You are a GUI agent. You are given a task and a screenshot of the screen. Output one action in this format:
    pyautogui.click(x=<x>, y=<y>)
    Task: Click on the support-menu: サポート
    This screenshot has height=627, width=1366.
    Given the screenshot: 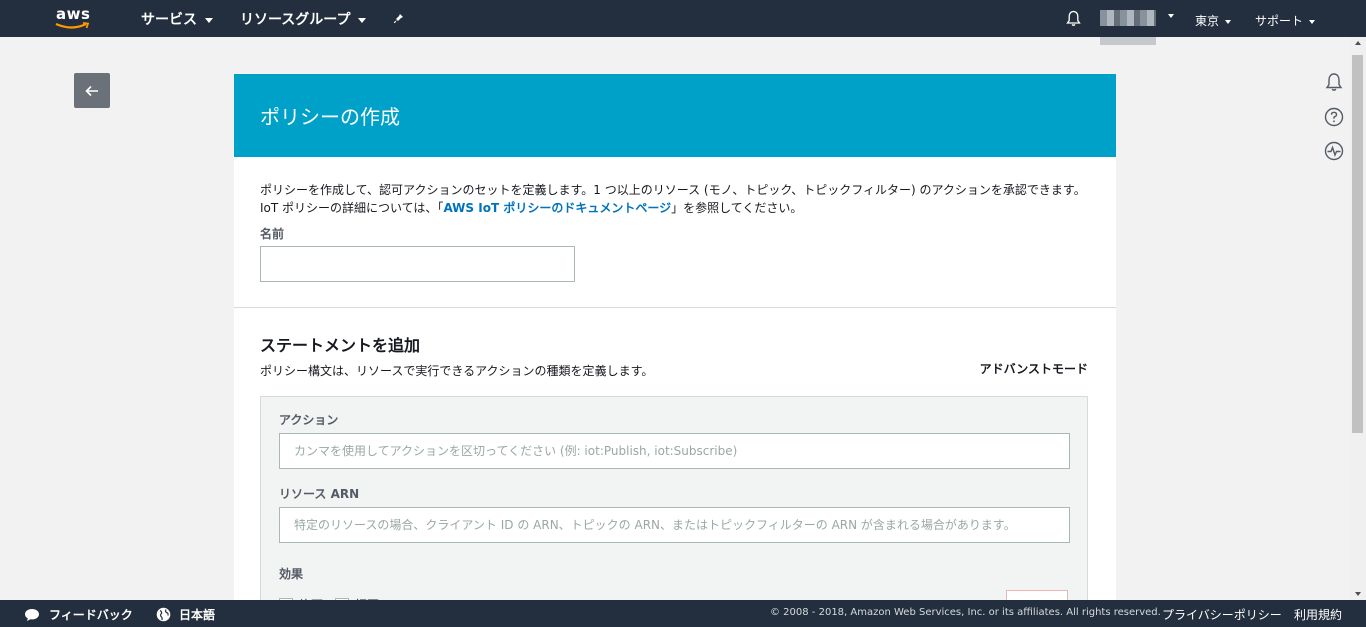 What is the action you would take?
    pyautogui.click(x=1285, y=20)
    